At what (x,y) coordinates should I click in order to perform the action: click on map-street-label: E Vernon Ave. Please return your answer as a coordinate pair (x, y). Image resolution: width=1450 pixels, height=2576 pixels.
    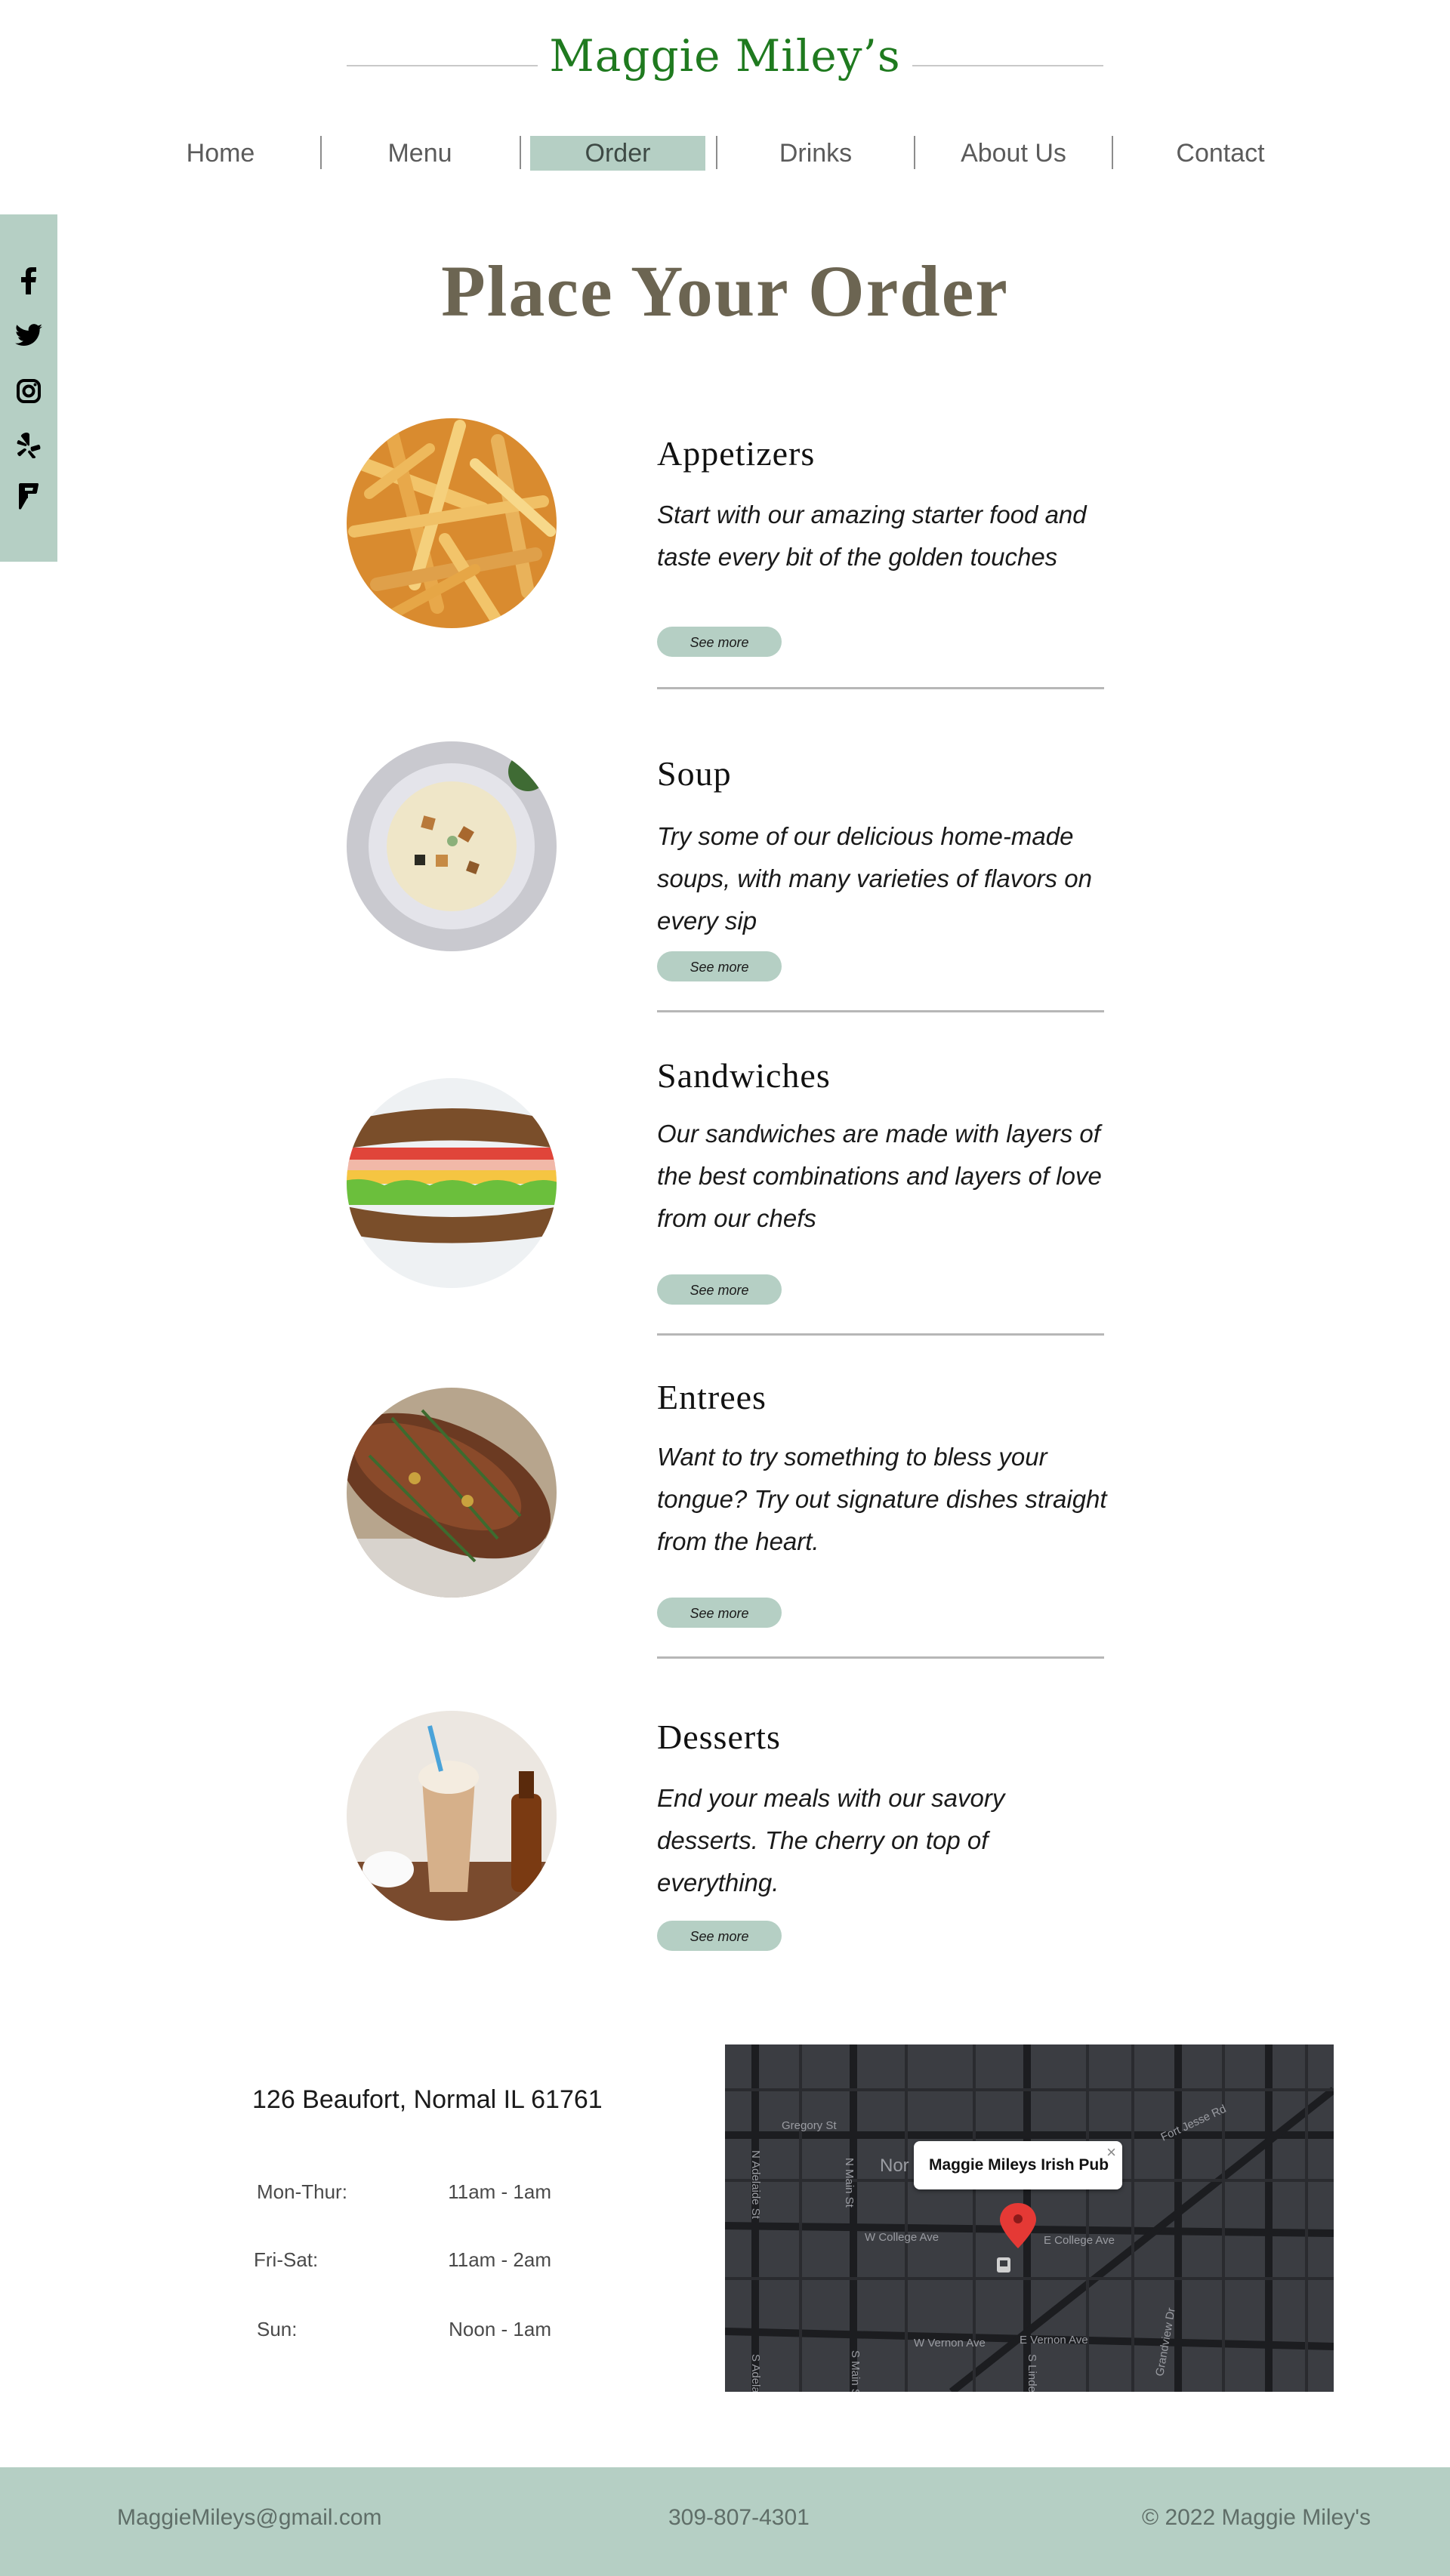
    Looking at the image, I should click on (1054, 2340).